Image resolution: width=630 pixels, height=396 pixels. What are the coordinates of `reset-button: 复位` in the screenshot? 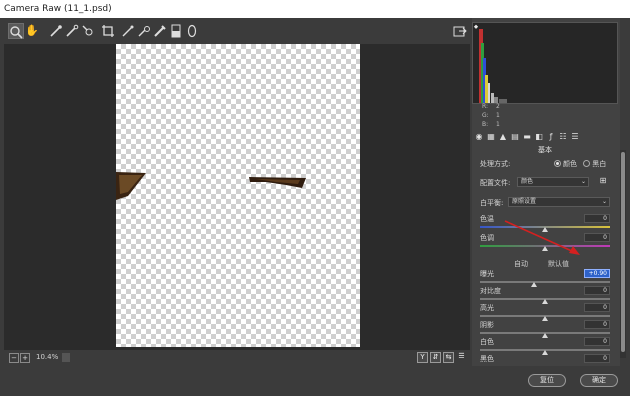 It's located at (547, 380).